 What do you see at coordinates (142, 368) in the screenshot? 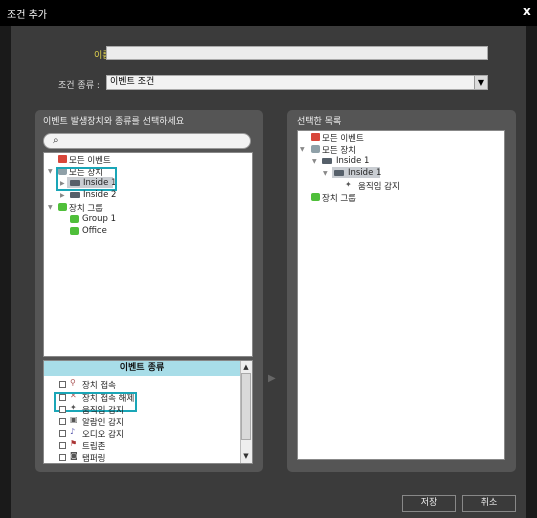
I see `event-type-header: 이벤트 종류` at bounding box center [142, 368].